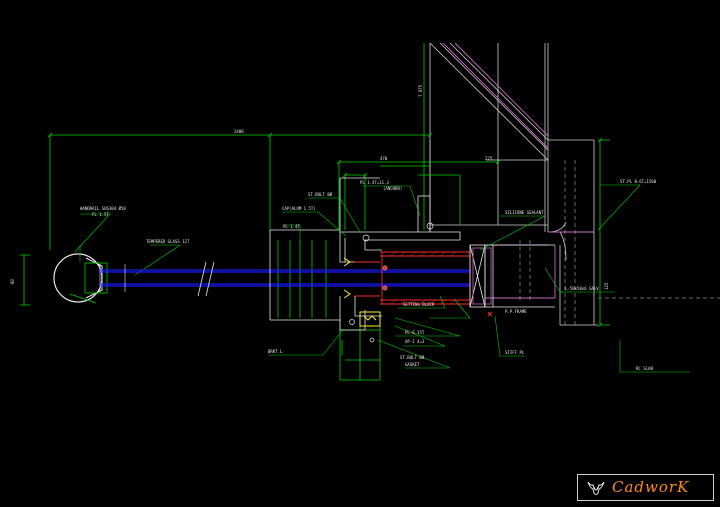 This screenshot has width=720, height=507. Describe the element at coordinates (100, 214) in the screenshot. I see `note-handrail-sub: FL 1.5T` at that location.